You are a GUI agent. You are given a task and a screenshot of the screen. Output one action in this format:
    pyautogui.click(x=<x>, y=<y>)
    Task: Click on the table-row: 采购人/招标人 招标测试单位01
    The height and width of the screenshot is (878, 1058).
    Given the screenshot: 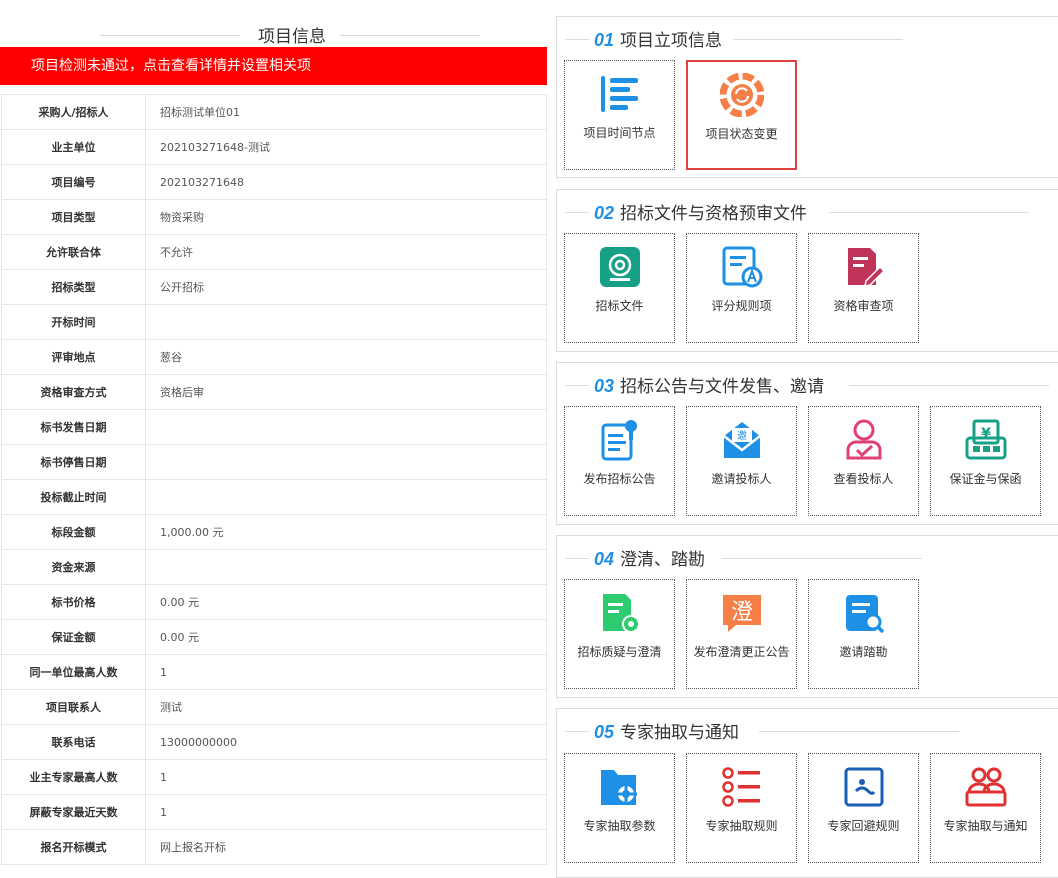 What is the action you would take?
    pyautogui.click(x=274, y=112)
    